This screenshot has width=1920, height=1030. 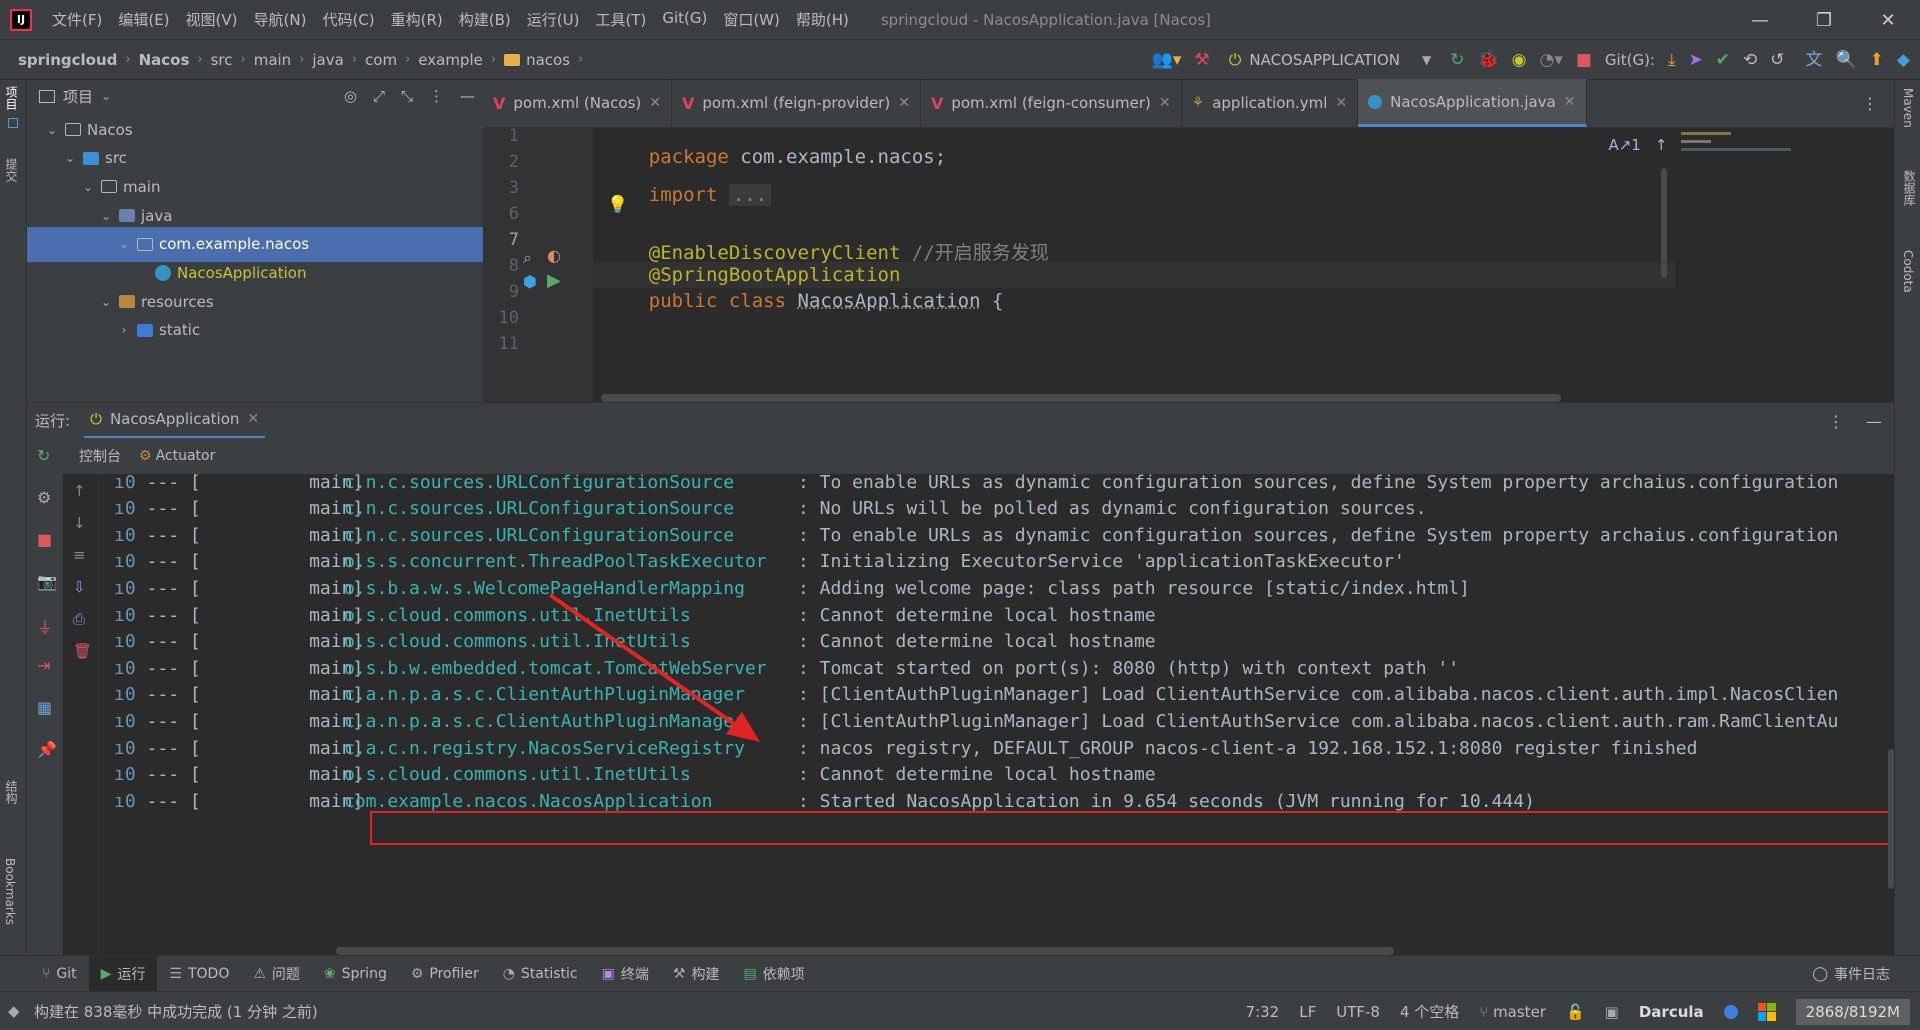 I want to click on restore-button: ❐, so click(x=1824, y=20).